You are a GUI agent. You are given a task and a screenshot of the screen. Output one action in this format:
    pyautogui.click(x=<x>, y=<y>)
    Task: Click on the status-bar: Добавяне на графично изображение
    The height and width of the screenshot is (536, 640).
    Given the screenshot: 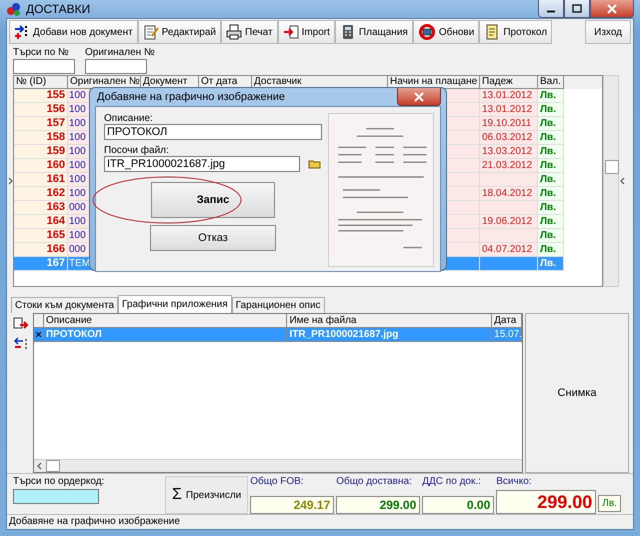 What is the action you would take?
    pyautogui.click(x=320, y=521)
    